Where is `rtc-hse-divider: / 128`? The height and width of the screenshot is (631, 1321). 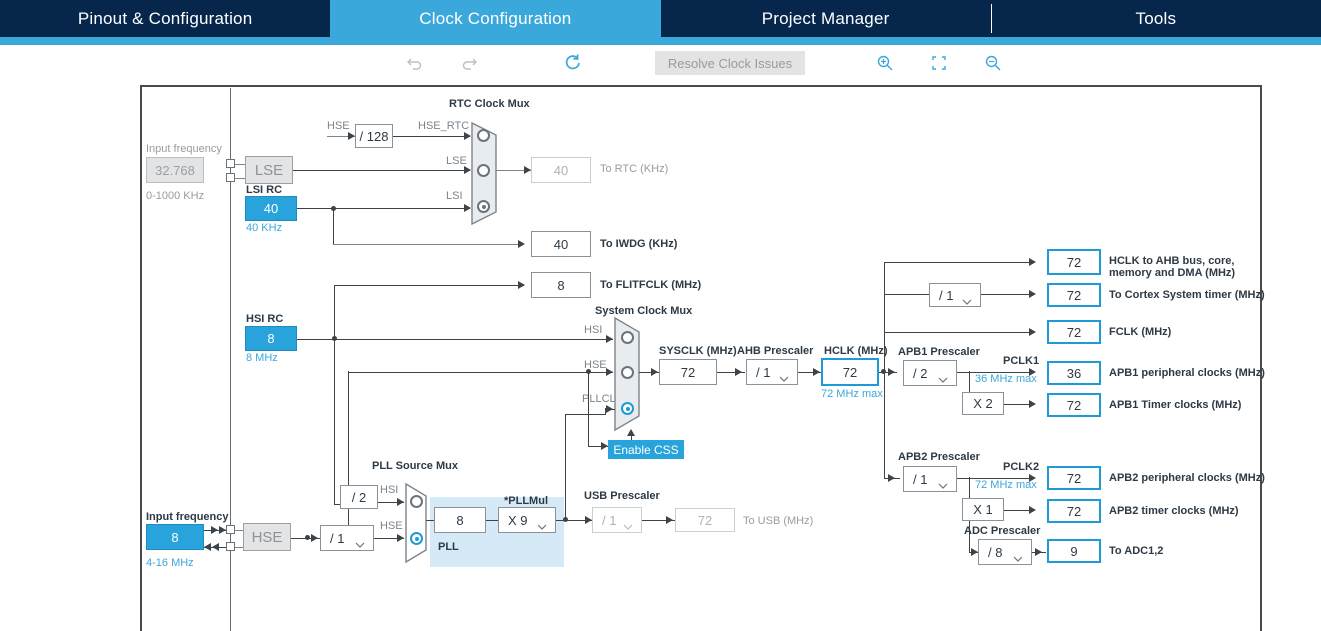 rtc-hse-divider: / 128 is located at coordinates (374, 136).